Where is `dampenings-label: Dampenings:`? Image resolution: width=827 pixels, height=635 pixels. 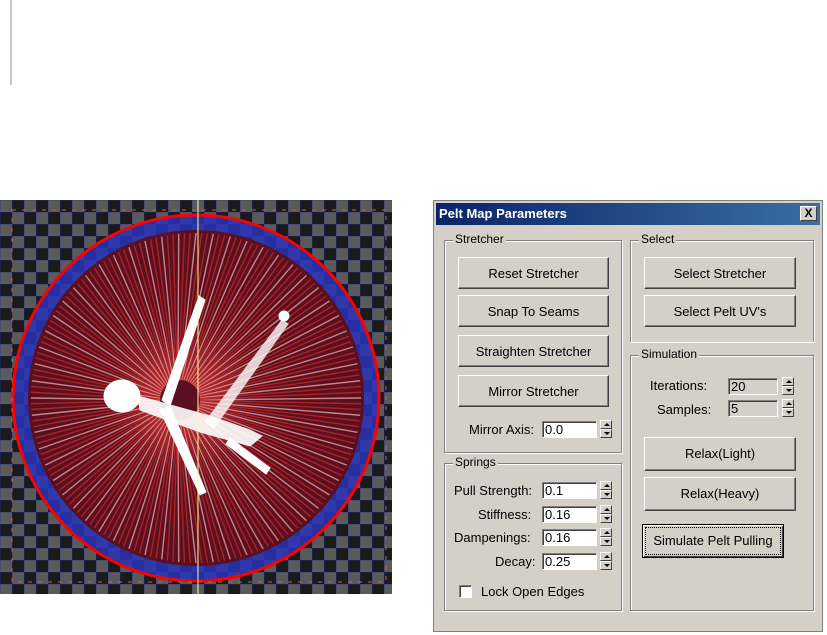
dampenings-label: Dampenings: is located at coordinates (492, 537).